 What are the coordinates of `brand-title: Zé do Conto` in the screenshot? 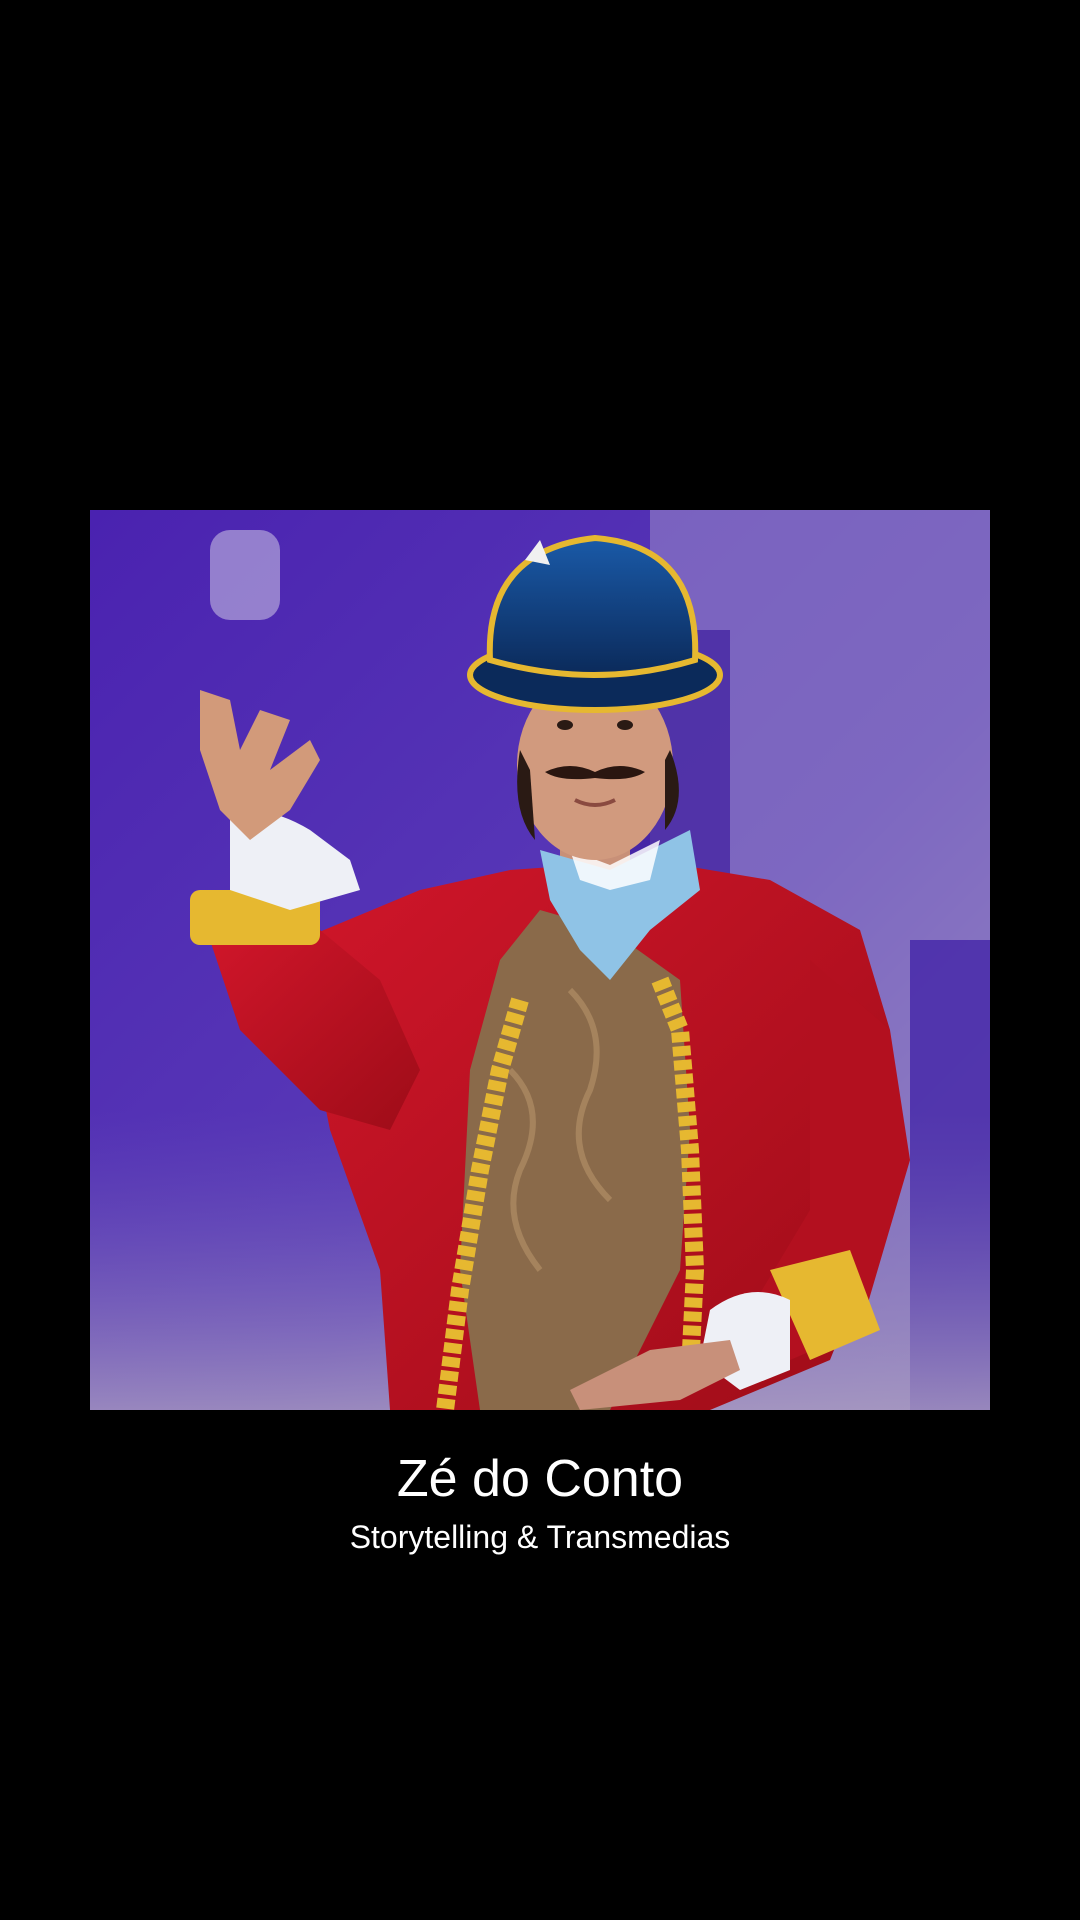 It's located at (540, 1479).